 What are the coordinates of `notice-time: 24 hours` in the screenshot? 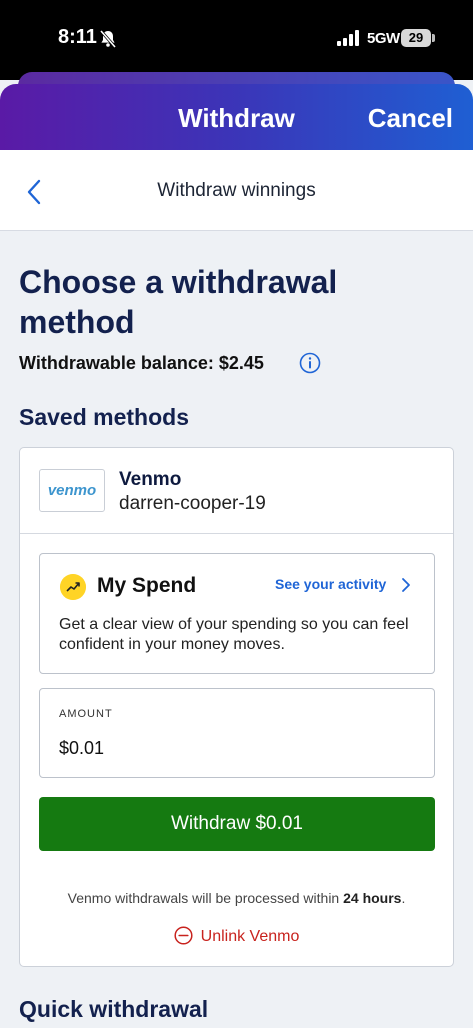 It's located at (372, 898).